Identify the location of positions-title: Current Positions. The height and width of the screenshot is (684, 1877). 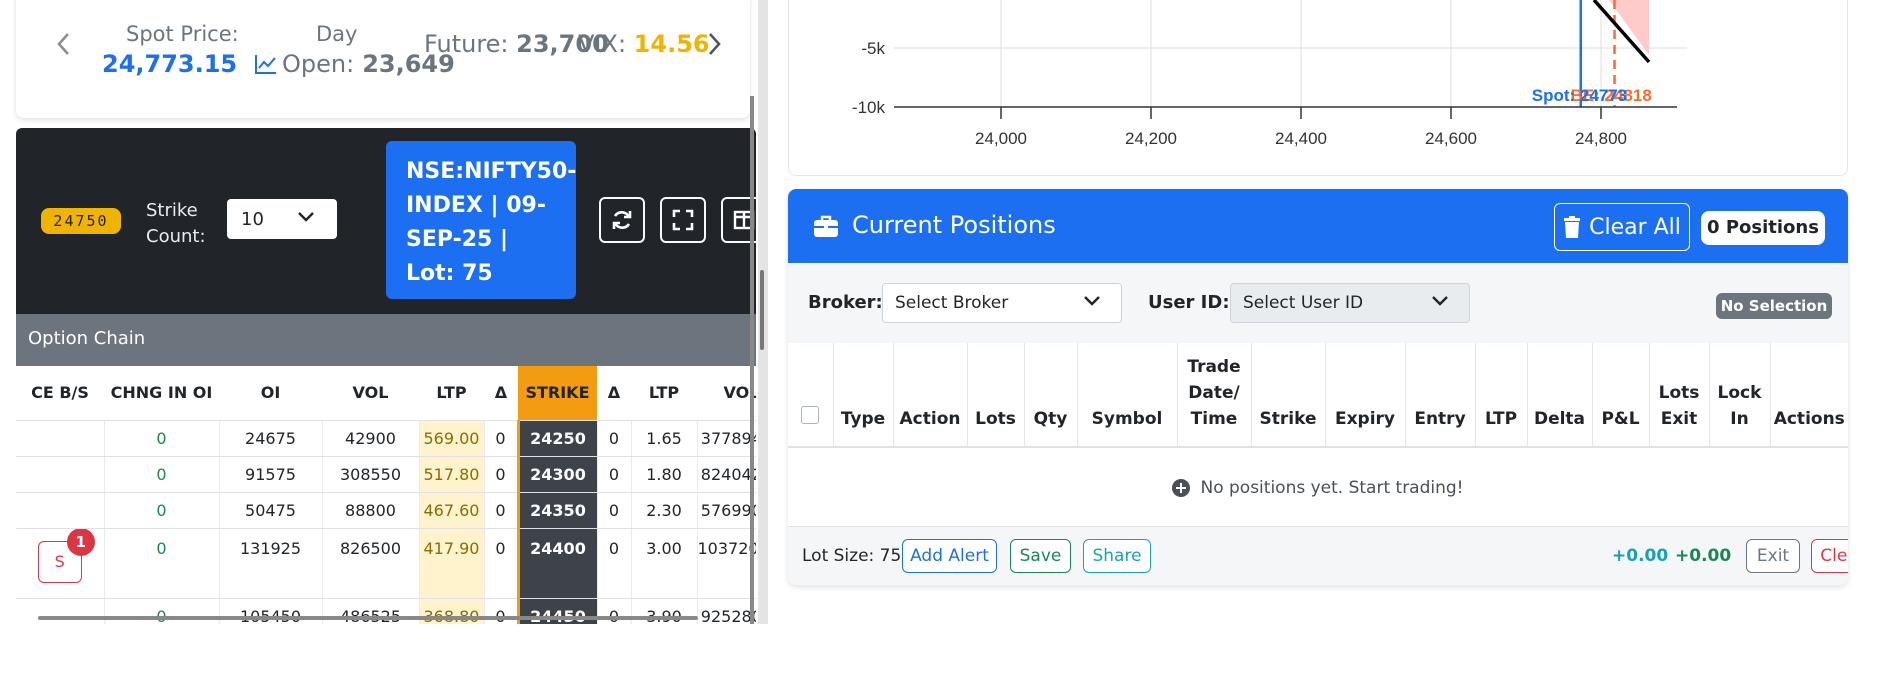
(954, 225).